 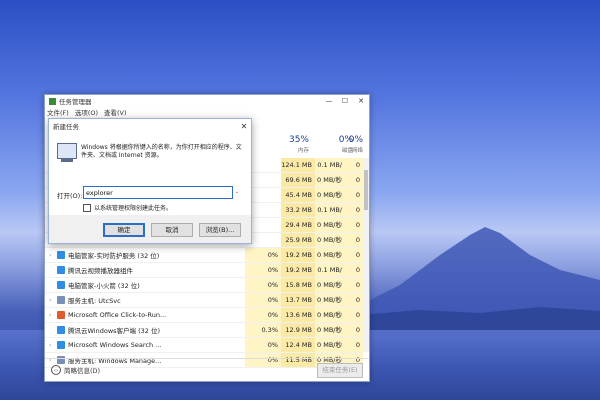 I want to click on table-row: › 电脑管家-实时防护服务 (32 位) 0%19.2 MB0 MB/秒0 Mbps, so click(x=204, y=260).